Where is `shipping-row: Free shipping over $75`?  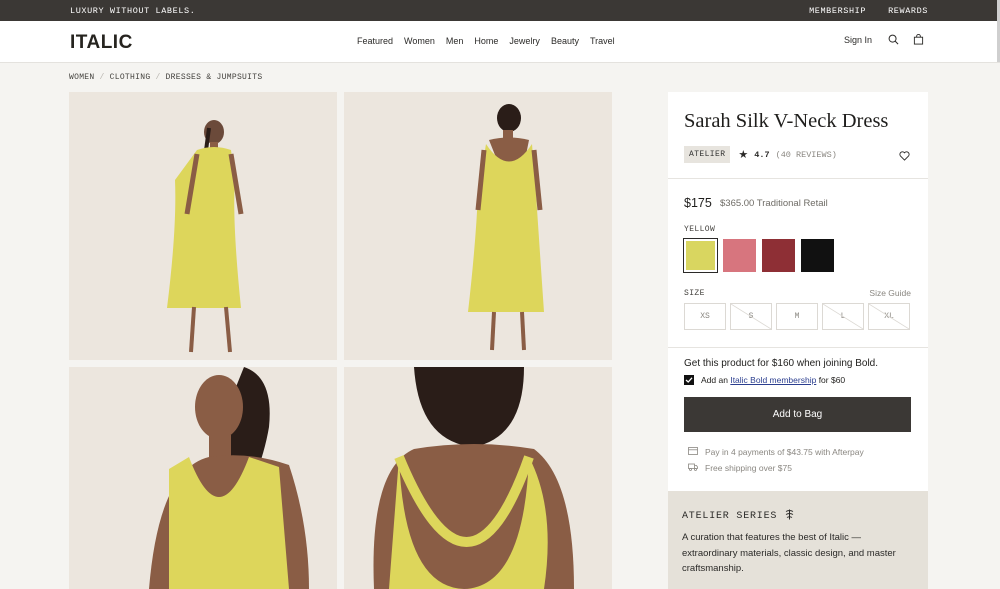 shipping-row: Free shipping over $75 is located at coordinates (740, 468).